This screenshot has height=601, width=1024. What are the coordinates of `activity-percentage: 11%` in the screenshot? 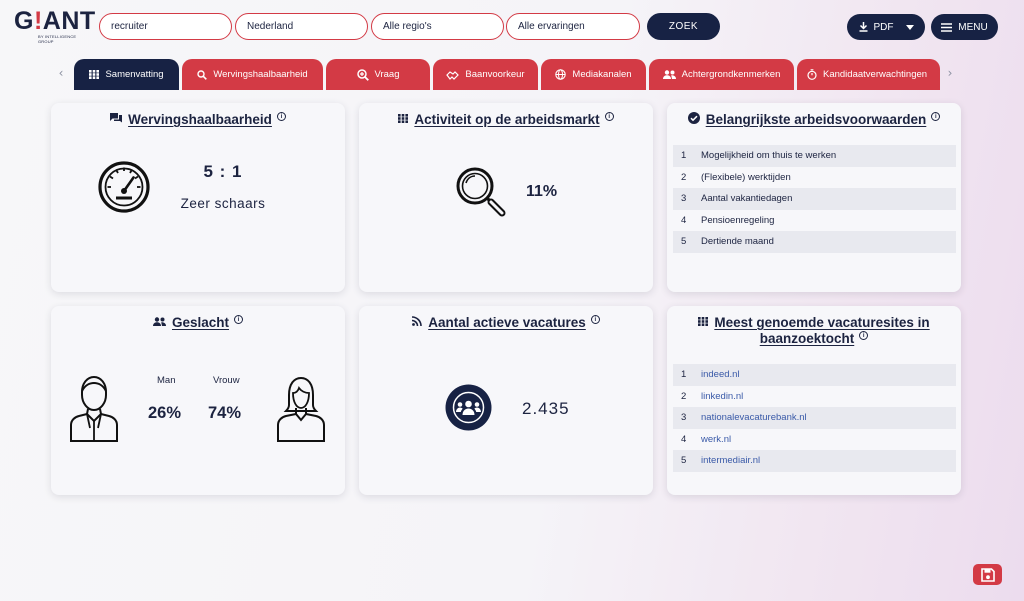 It's located at (542, 191).